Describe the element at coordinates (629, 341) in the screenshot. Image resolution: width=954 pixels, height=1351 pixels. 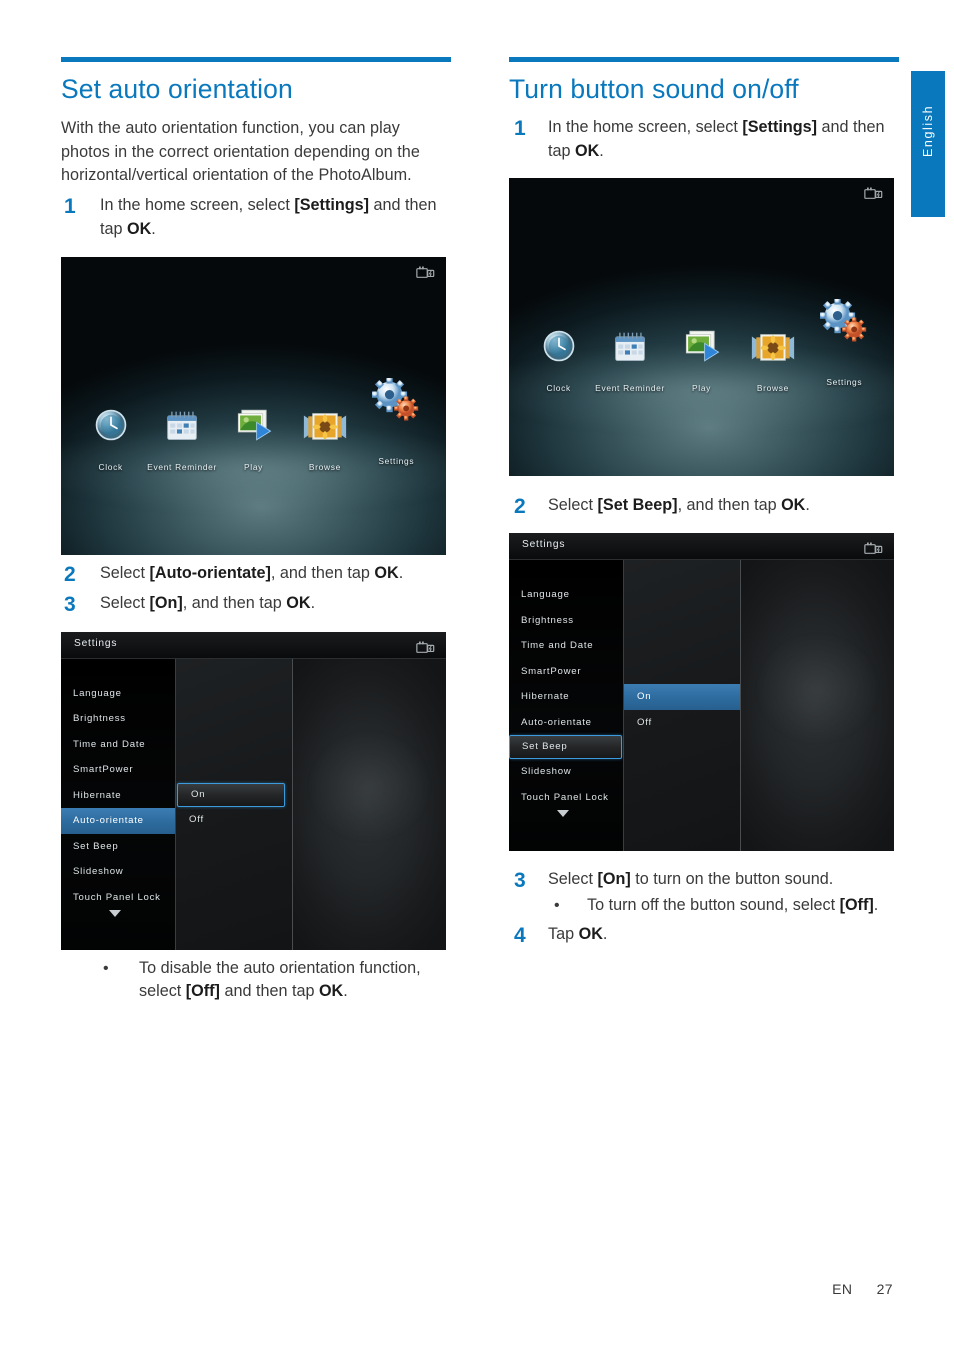
I see `calendar-icon` at that location.